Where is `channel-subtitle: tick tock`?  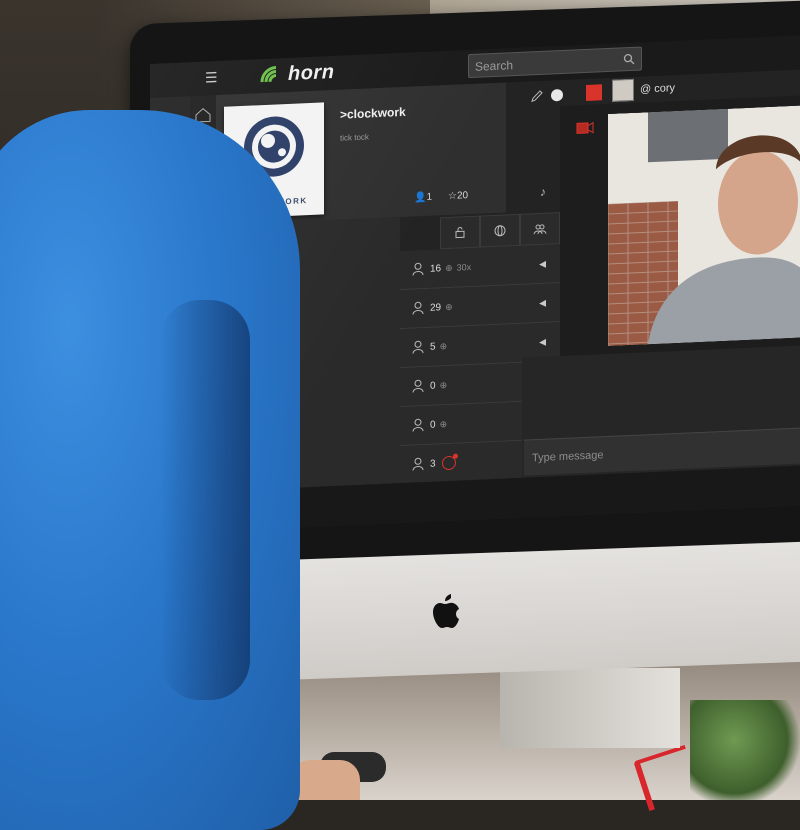
channel-subtitle: tick tock is located at coordinates (354, 137).